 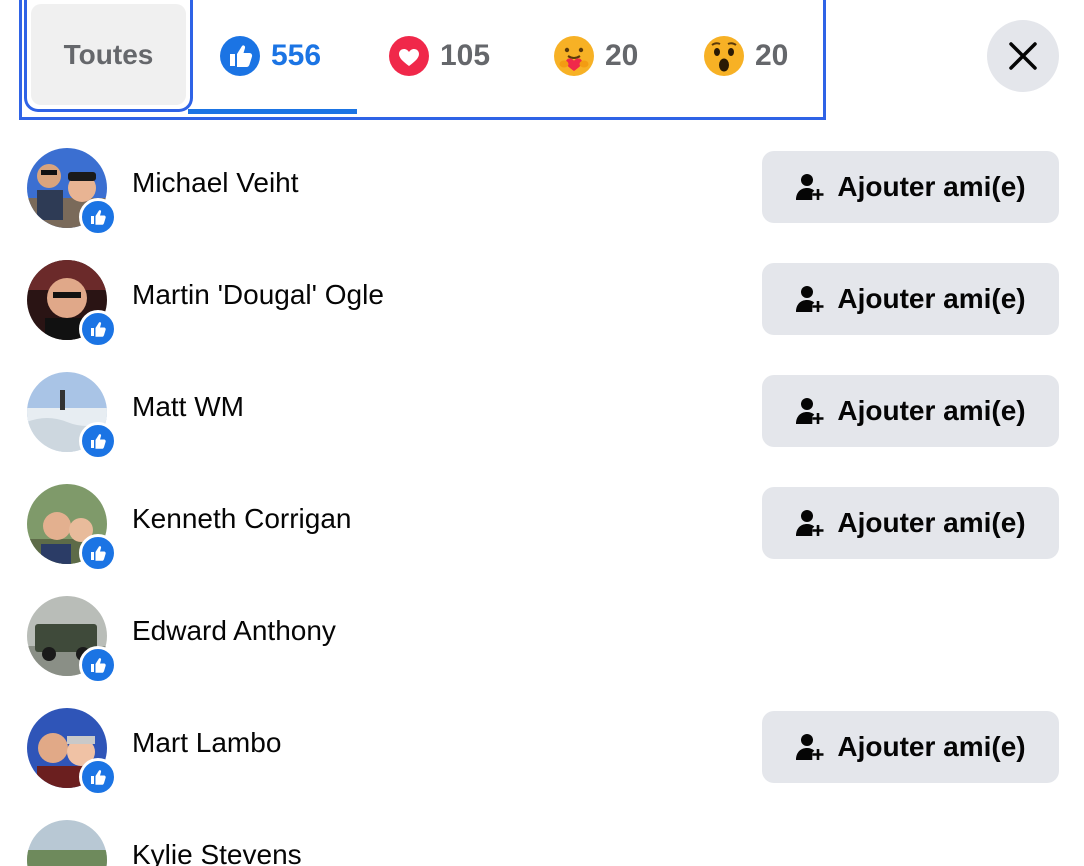 I want to click on person-name: Mart Lambo, so click(x=206, y=743).